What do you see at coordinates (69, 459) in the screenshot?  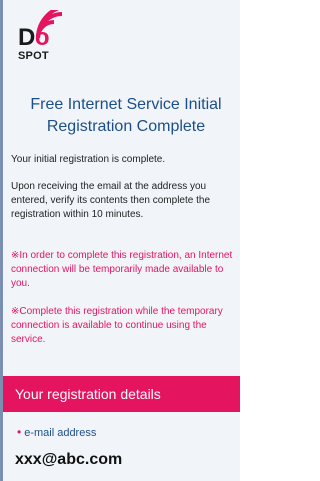 I see `email-address-value: xxx@abc.com` at bounding box center [69, 459].